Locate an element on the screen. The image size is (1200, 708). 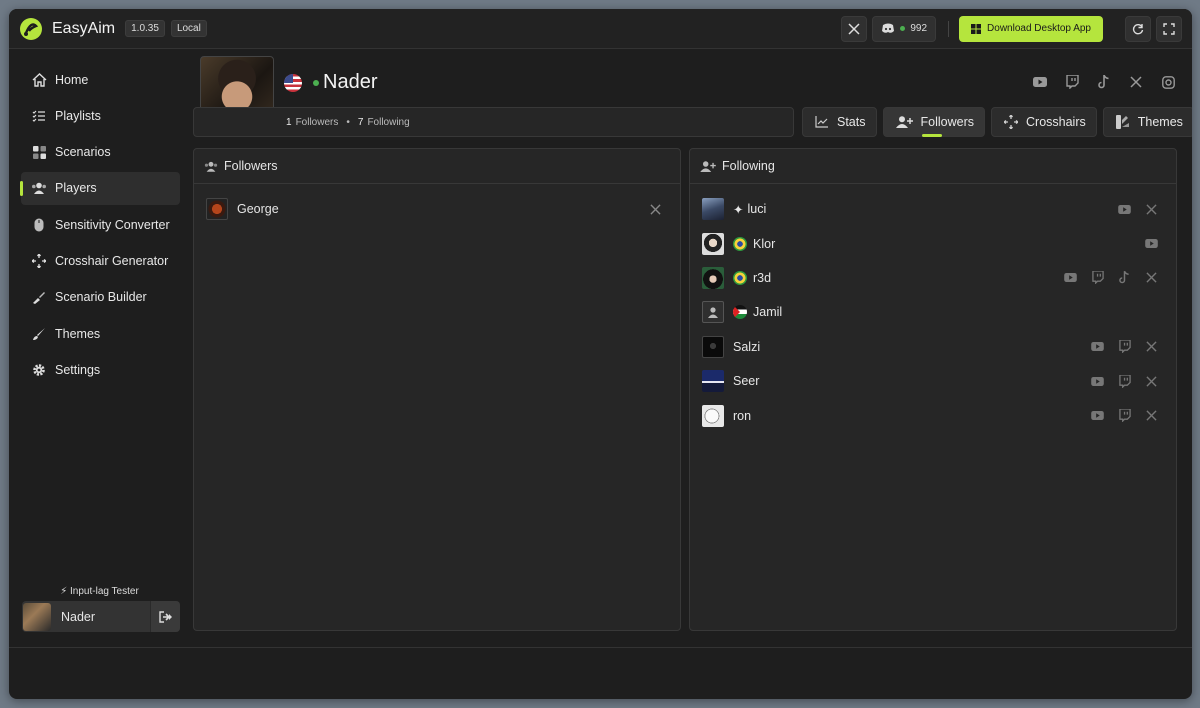
brazil-flag-icon is located at coordinates (740, 243).